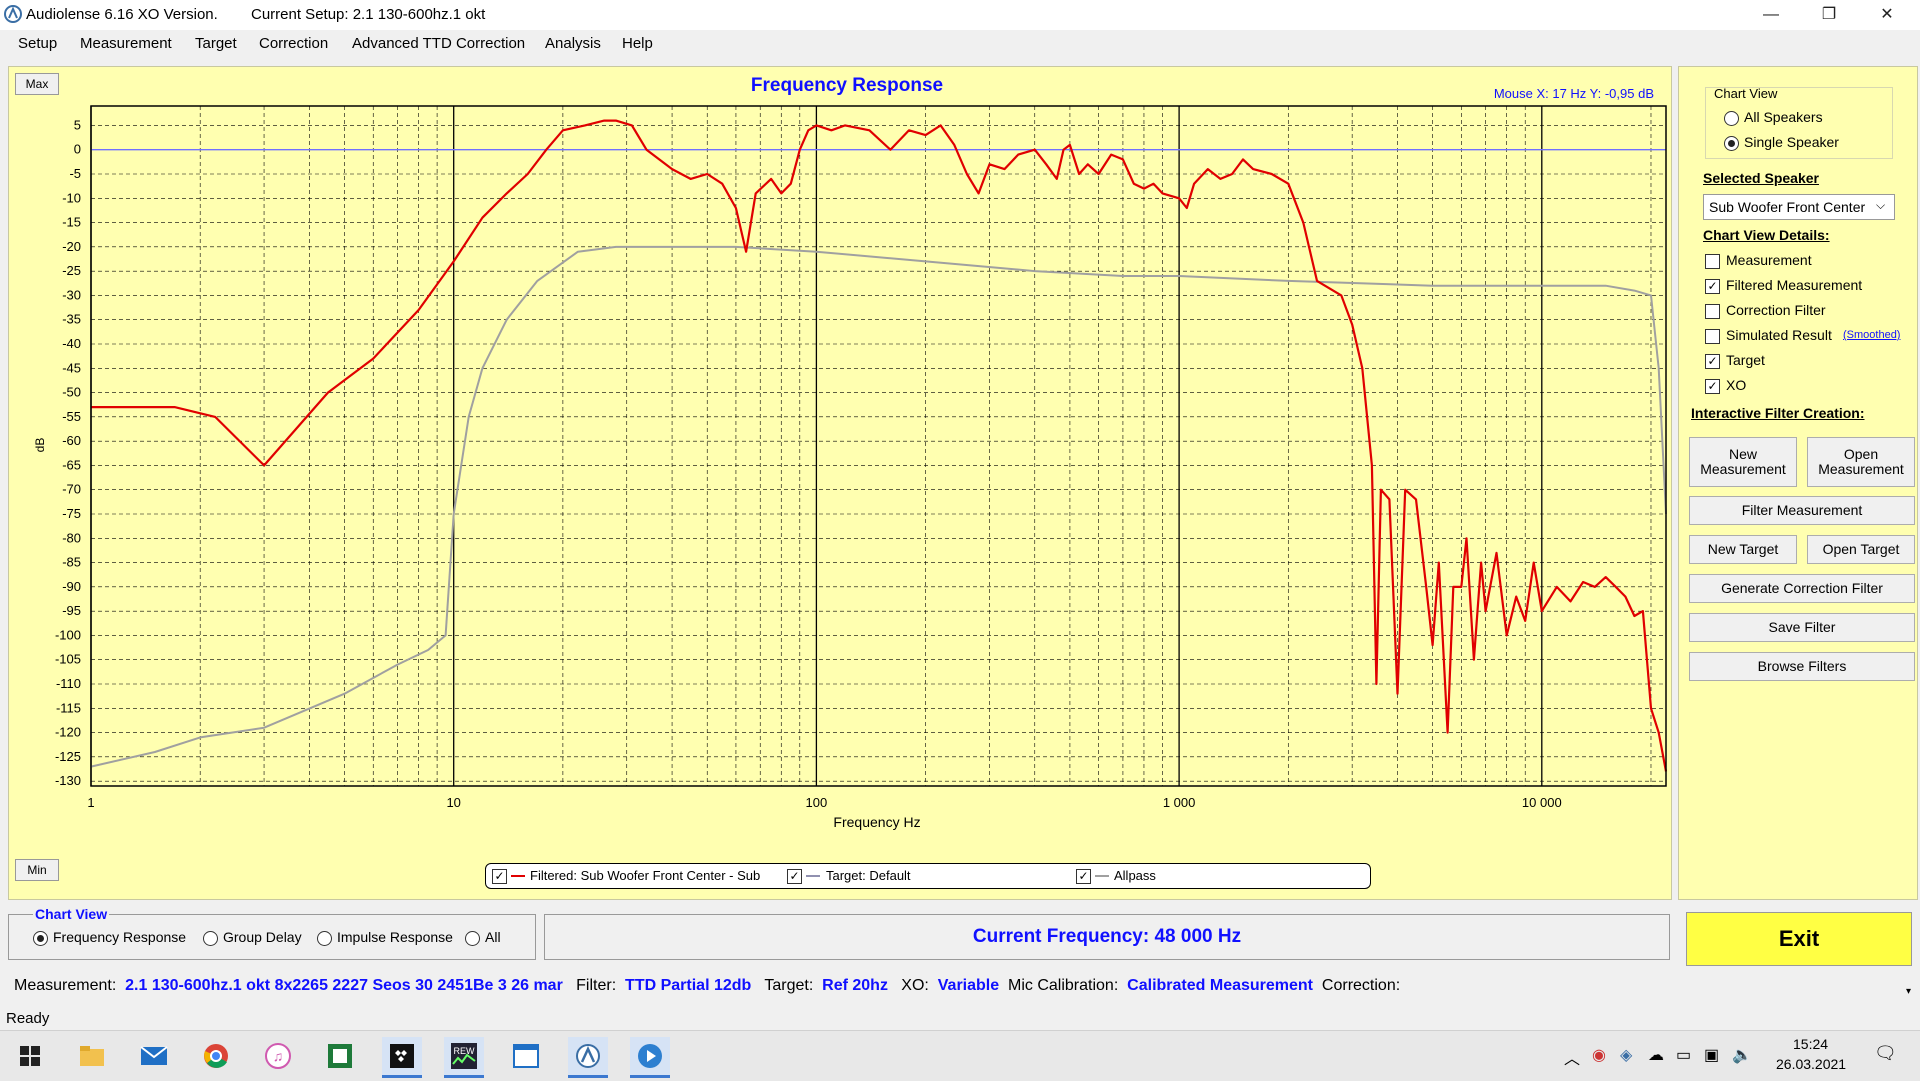 The width and height of the screenshot is (1920, 1081). I want to click on all-radio, so click(472, 938).